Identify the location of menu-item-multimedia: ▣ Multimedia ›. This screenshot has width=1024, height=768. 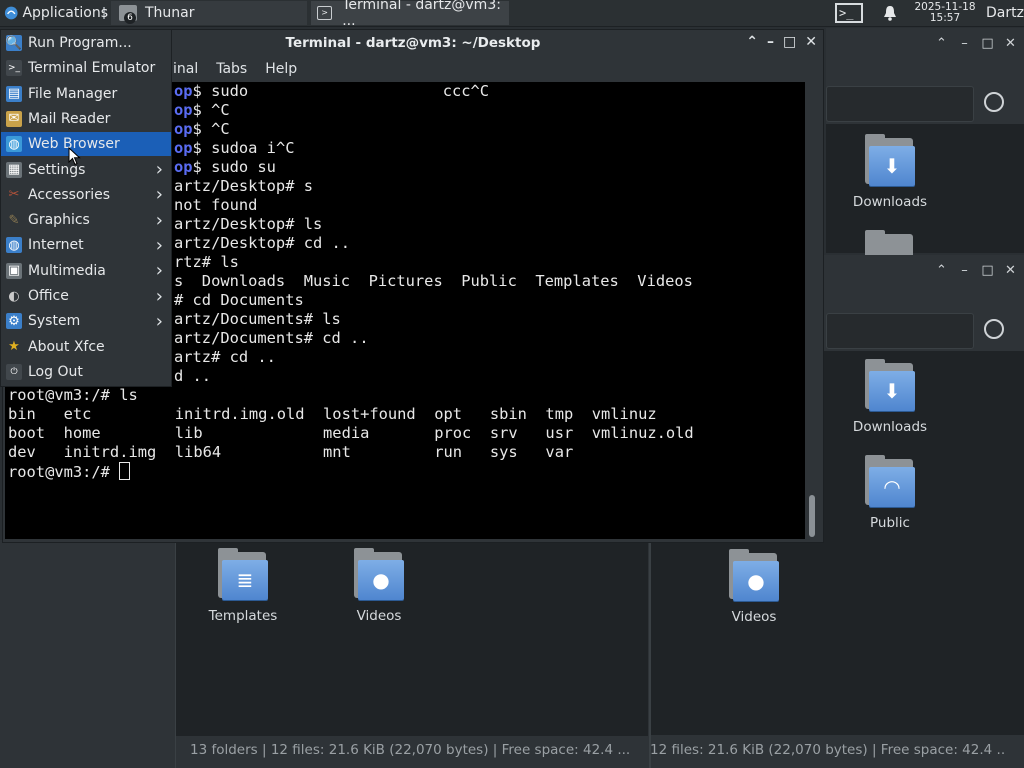
(86, 271).